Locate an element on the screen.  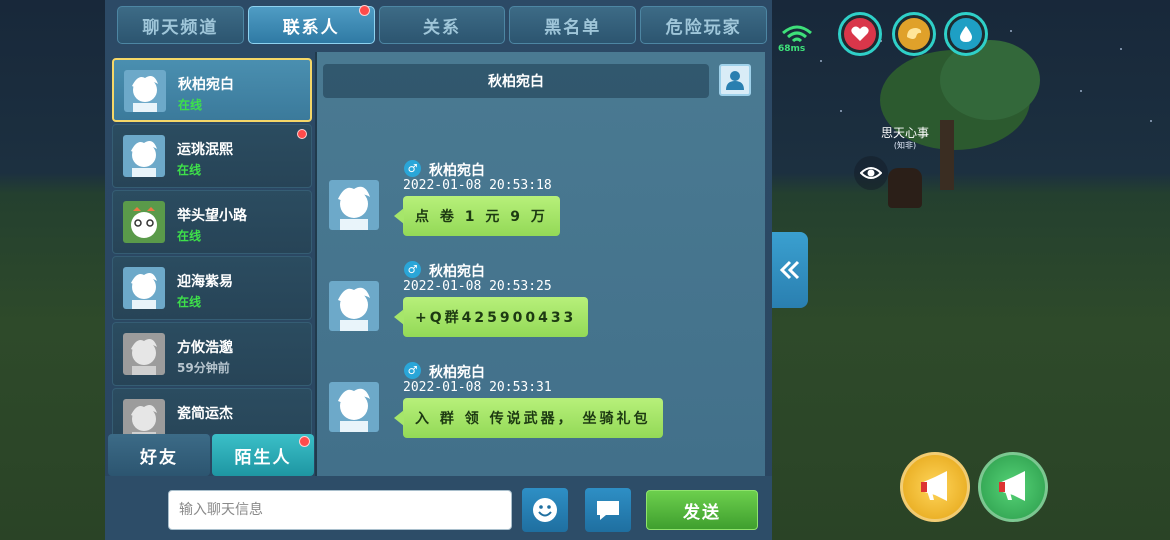
user-icon is located at coordinates (735, 80).